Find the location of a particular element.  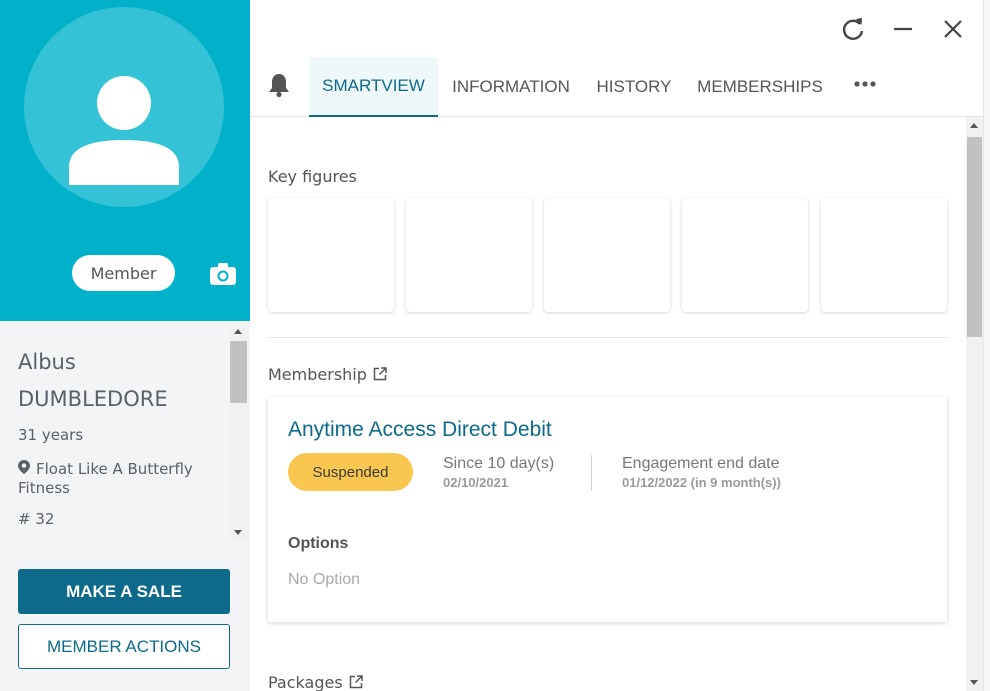

section-divider is located at coordinates (607, 337).